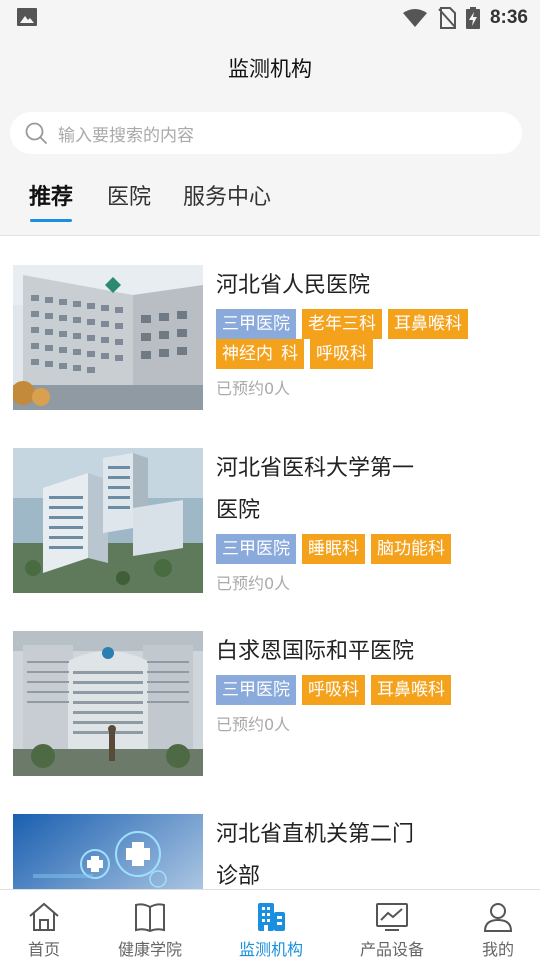 The image size is (540, 960). I want to click on chart-icon, so click(392, 917).